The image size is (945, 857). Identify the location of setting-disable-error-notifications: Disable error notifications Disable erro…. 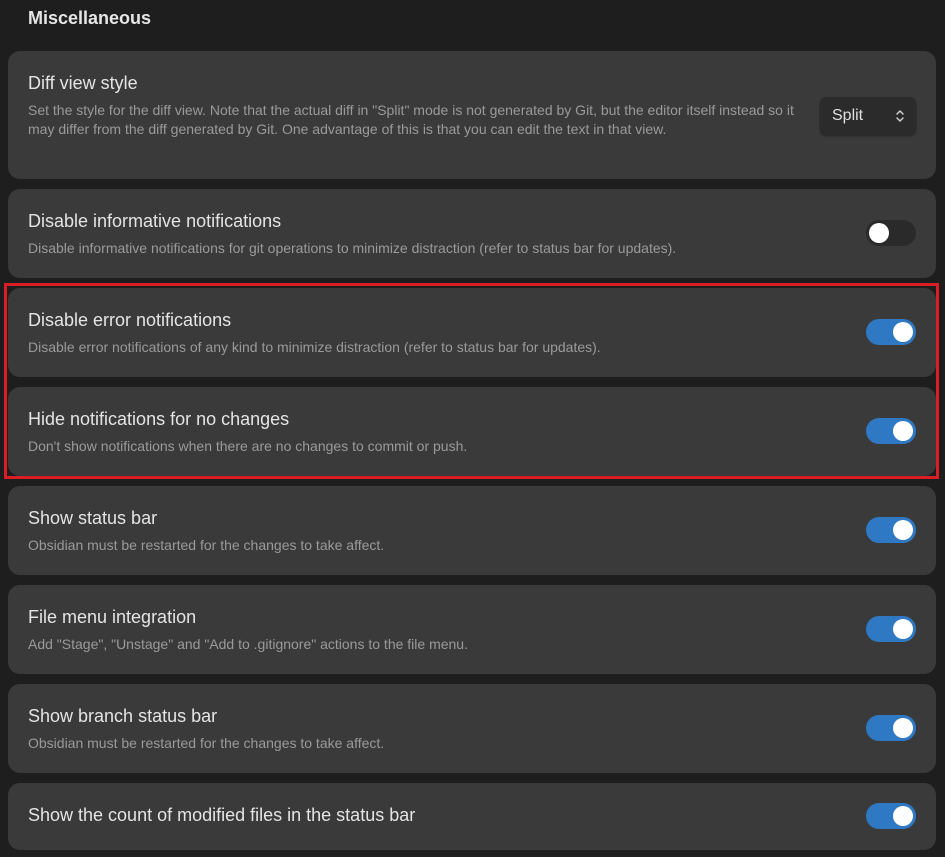
(472, 332).